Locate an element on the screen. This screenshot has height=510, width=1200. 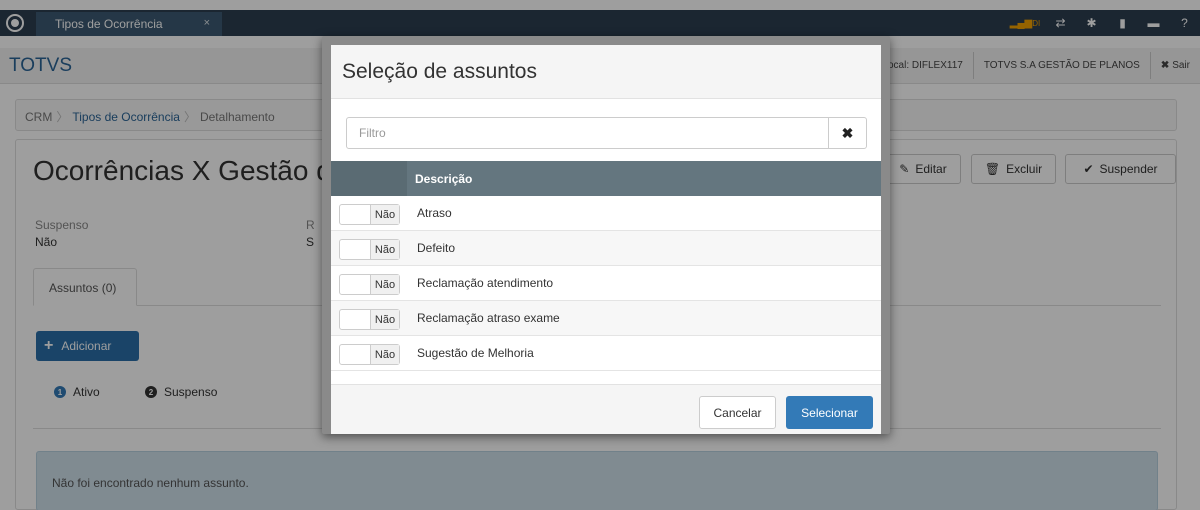
row-description: Defeito is located at coordinates (436, 248).